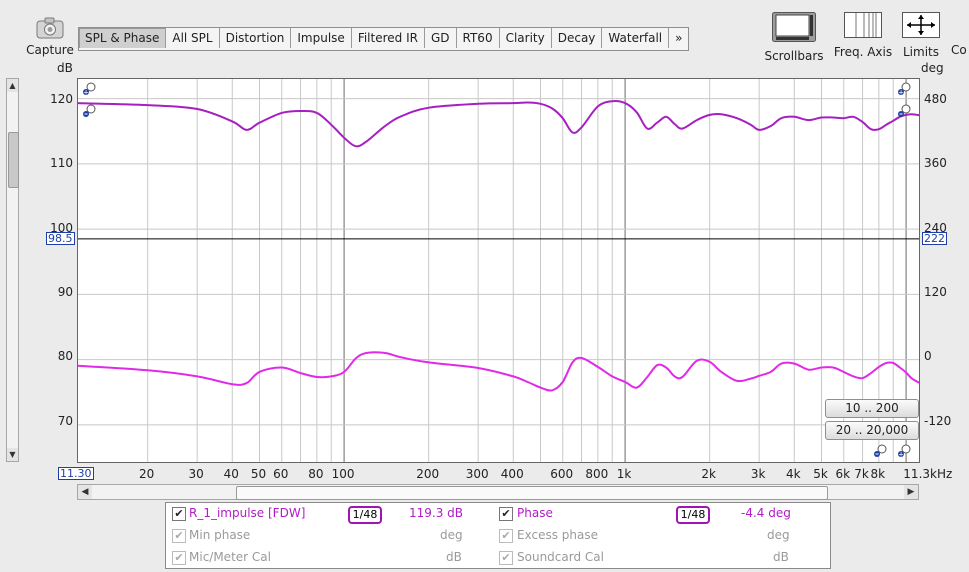 This screenshot has height=572, width=969. What do you see at coordinates (878, 474) in the screenshot?
I see `x-tick-label: 8k` at bounding box center [878, 474].